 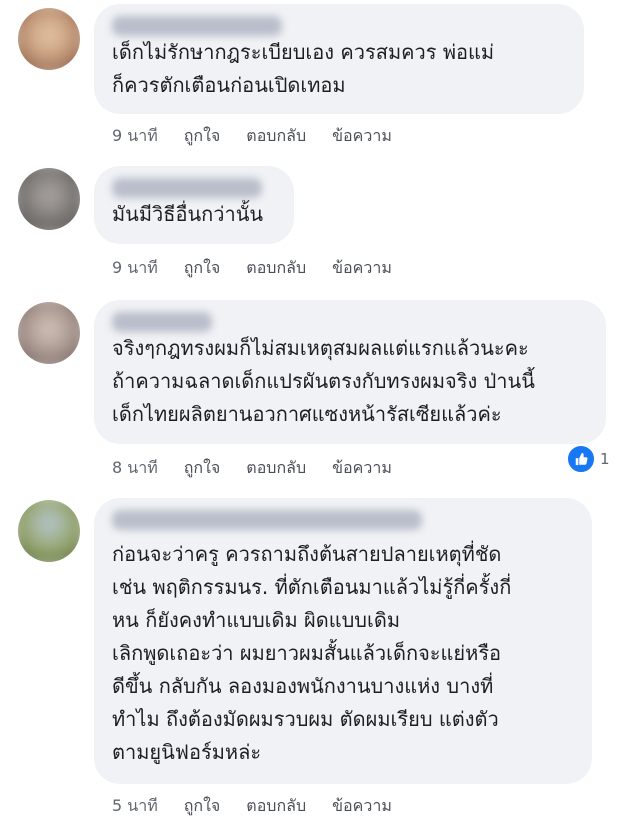 I want to click on timestamp: 8 นาที, so click(x=135, y=468).